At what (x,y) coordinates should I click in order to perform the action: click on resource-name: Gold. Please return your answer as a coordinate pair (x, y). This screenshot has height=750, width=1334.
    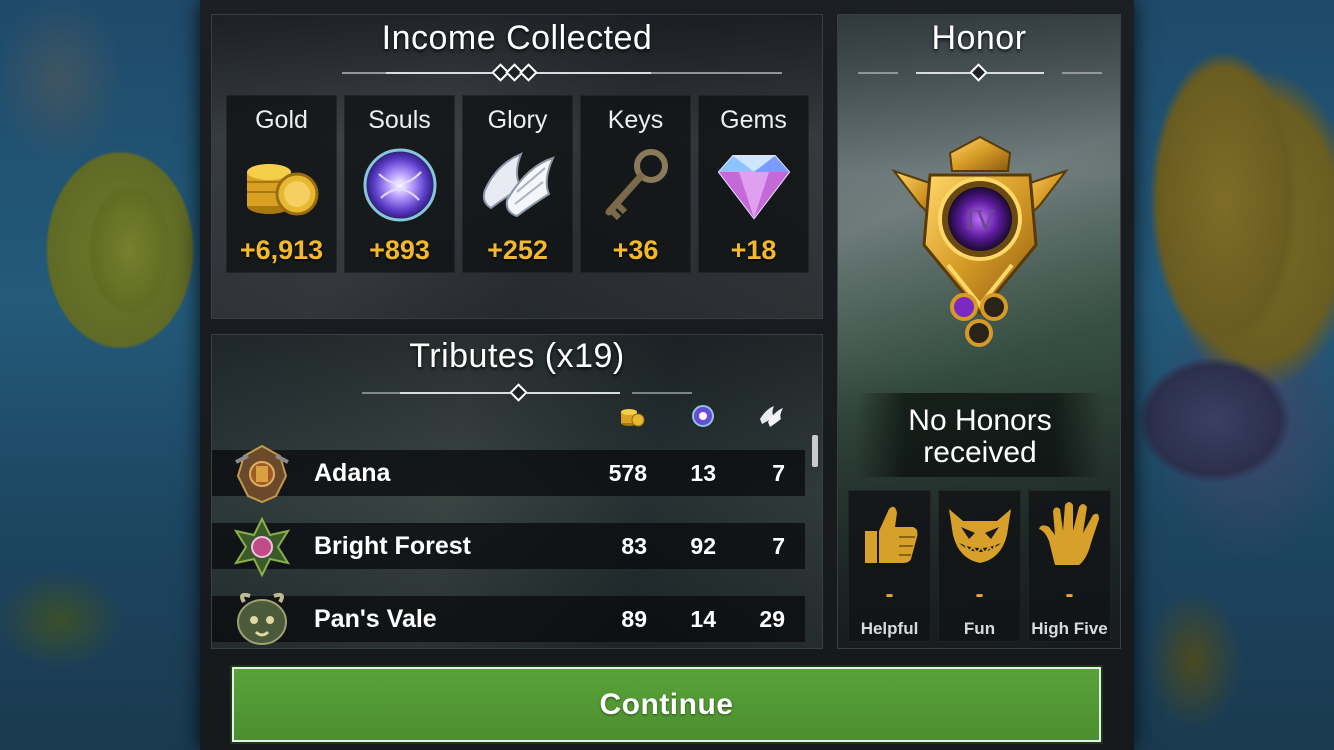
    Looking at the image, I should click on (281, 120).